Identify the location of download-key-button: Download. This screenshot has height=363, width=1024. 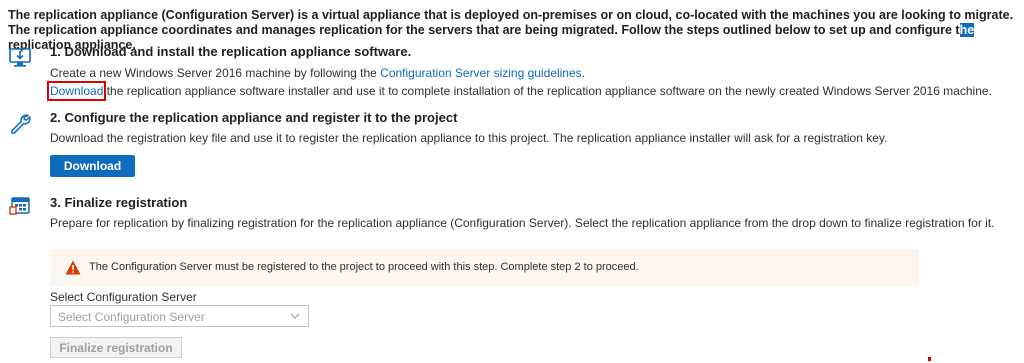
(92, 166).